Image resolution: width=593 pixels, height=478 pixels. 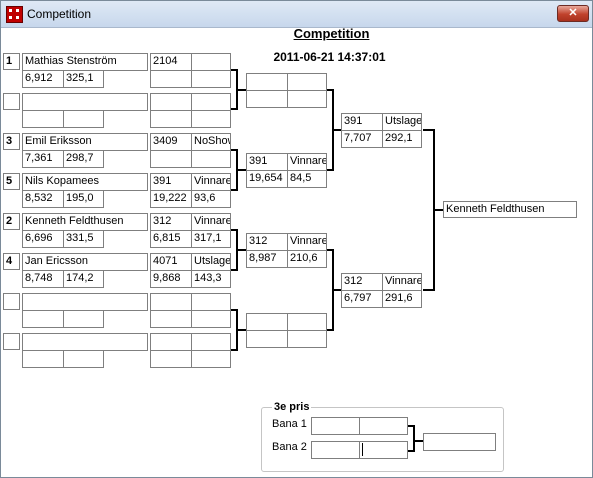 I want to click on round2-match-id: 391, so click(x=171, y=182).